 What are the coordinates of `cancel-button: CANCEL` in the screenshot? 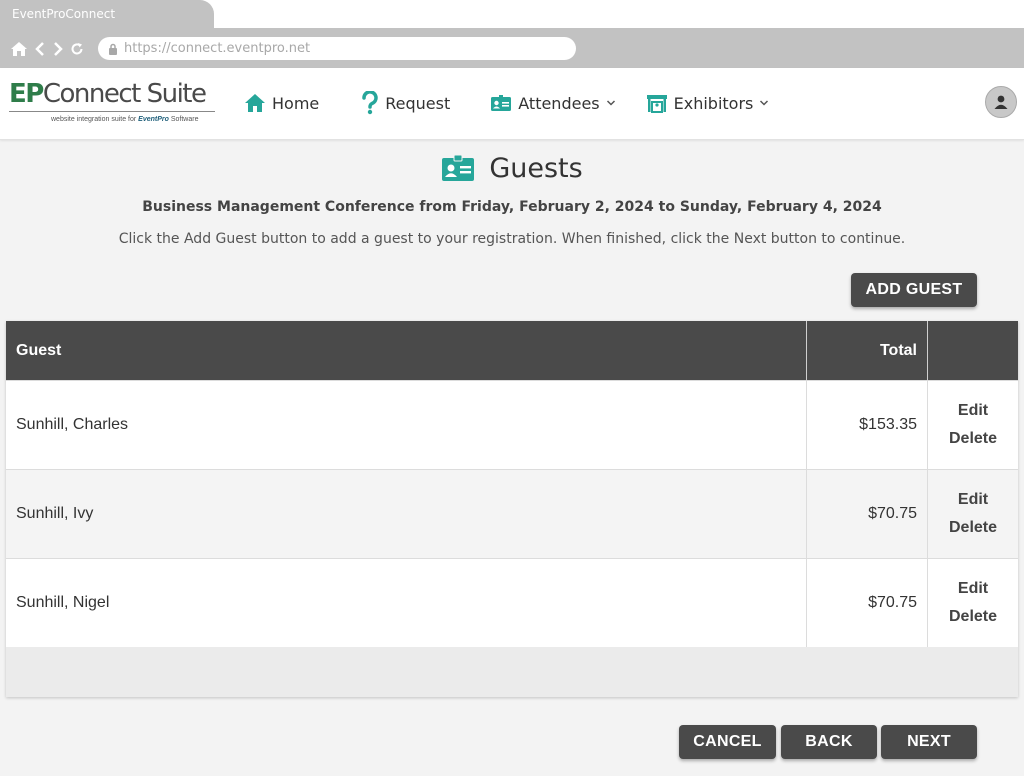 It's located at (727, 742).